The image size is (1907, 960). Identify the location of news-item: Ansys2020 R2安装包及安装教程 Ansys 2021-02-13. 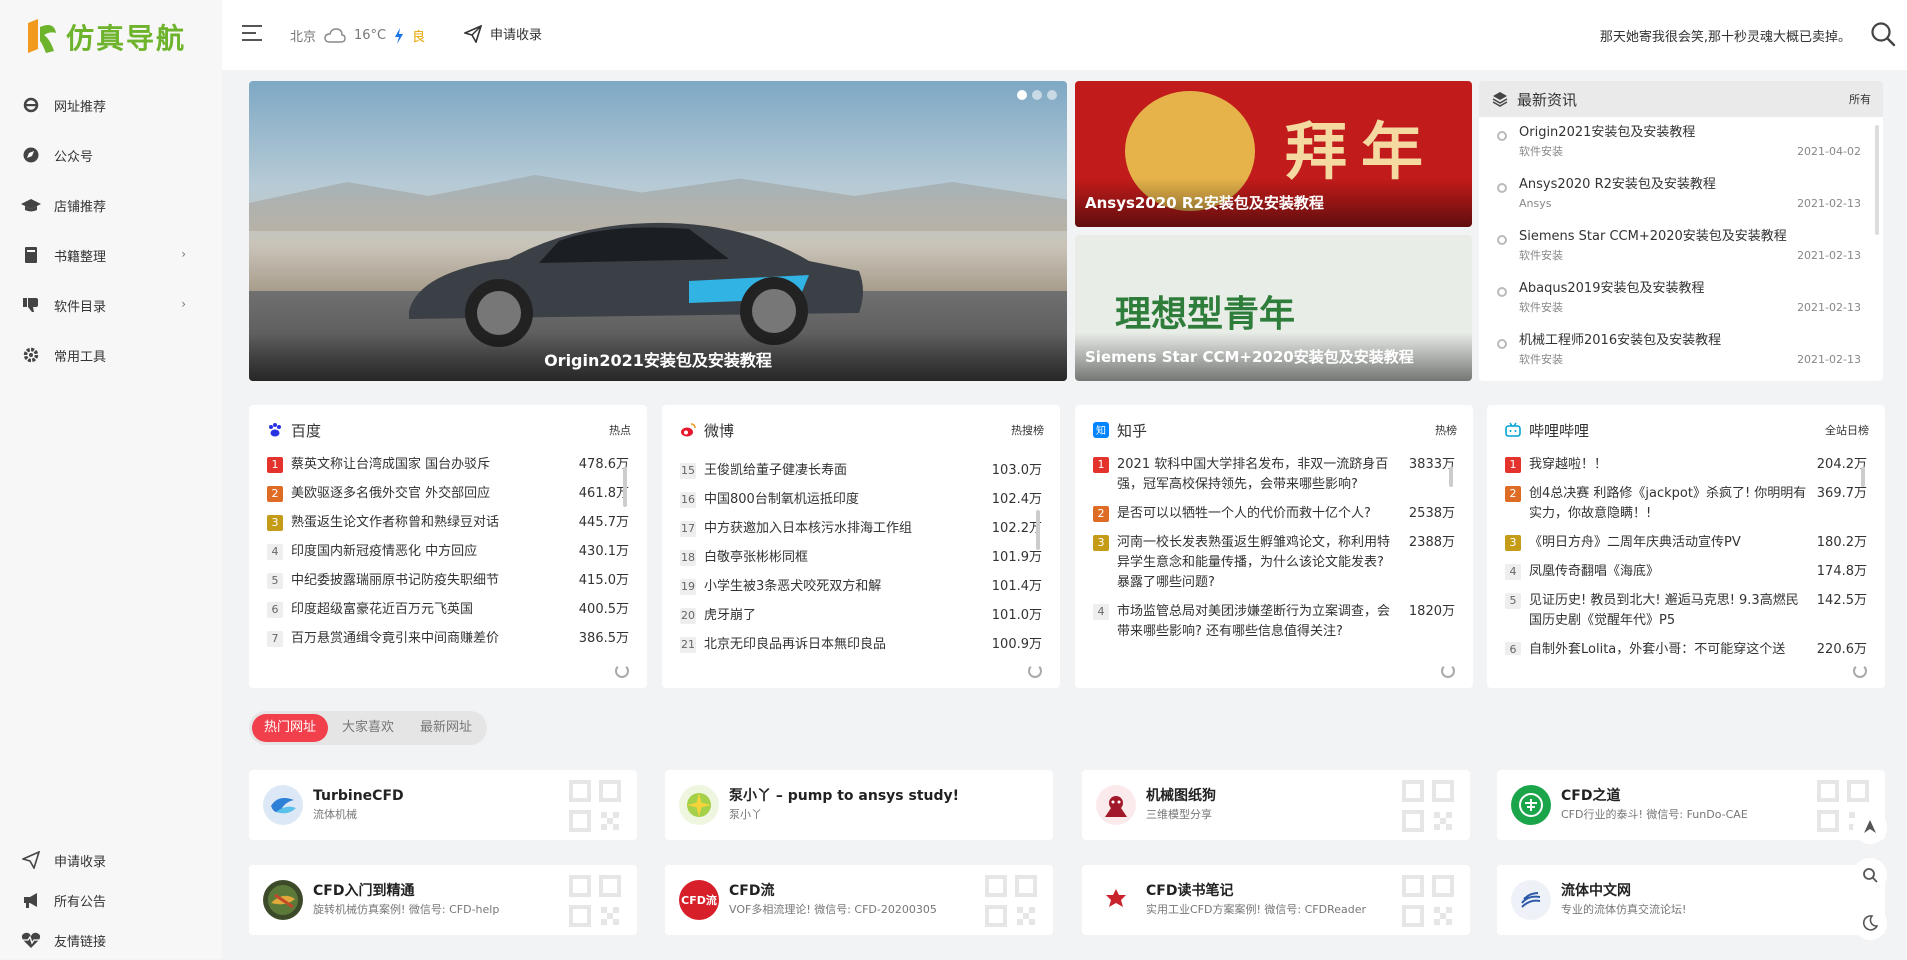
(1679, 201).